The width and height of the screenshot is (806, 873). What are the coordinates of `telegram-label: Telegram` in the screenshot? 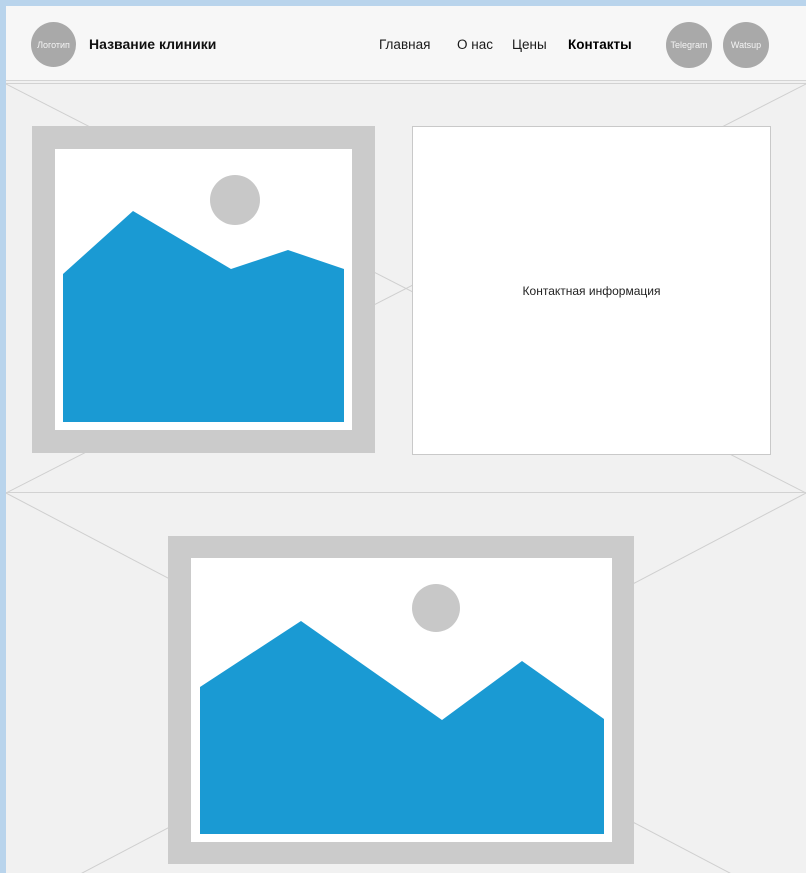 It's located at (689, 45).